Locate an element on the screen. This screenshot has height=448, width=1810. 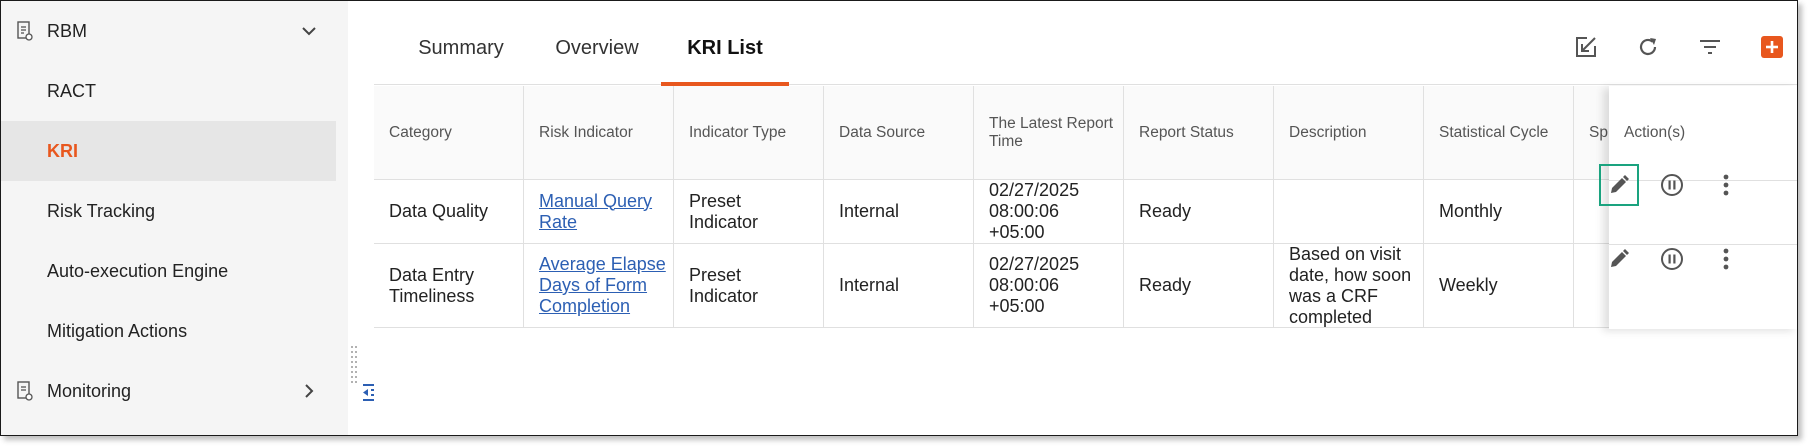
column-header-indicator-type: Indicator Type is located at coordinates (749, 132).